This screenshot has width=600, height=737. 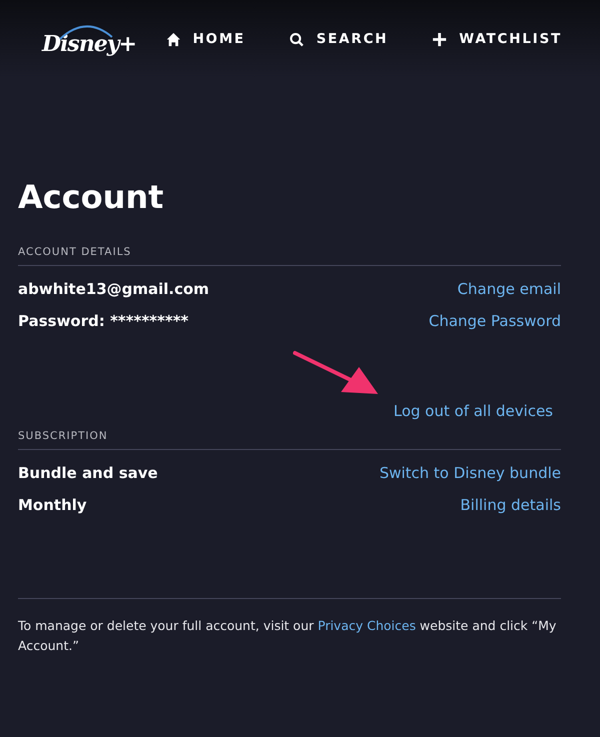 What do you see at coordinates (103, 321) in the screenshot?
I see `field-label: Password: **********` at bounding box center [103, 321].